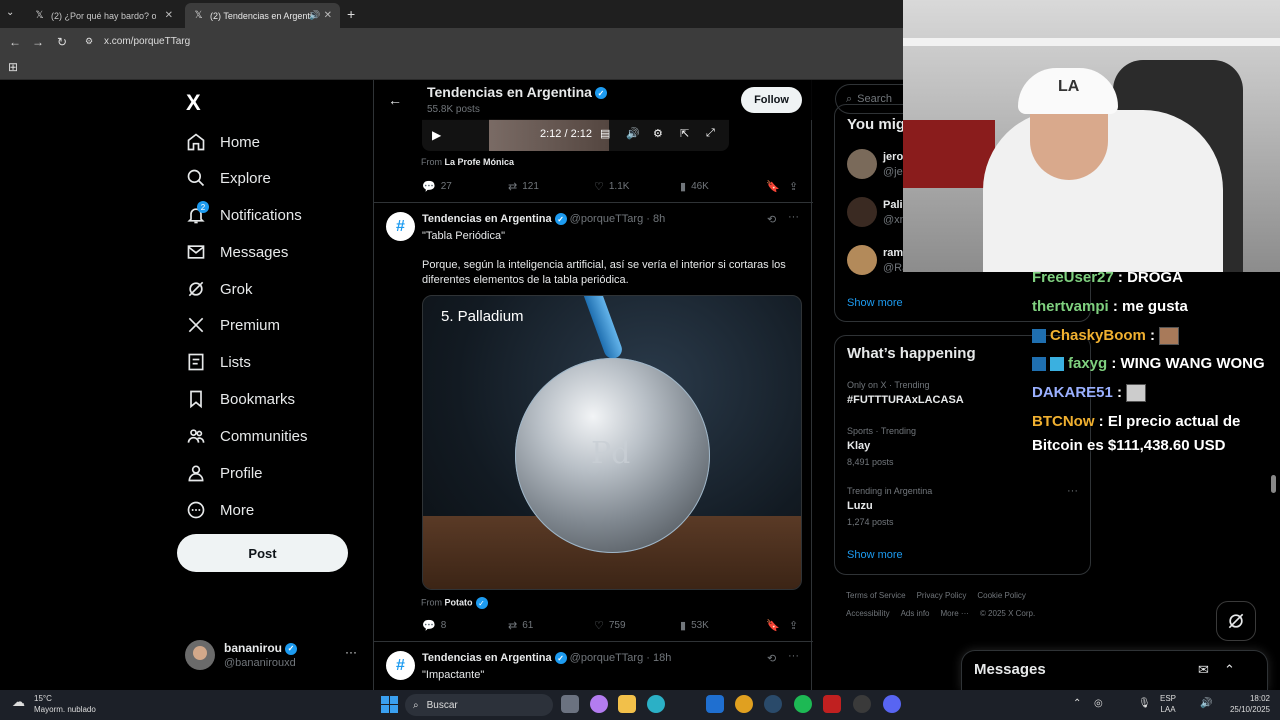  I want to click on edge-icon, so click(656, 704).